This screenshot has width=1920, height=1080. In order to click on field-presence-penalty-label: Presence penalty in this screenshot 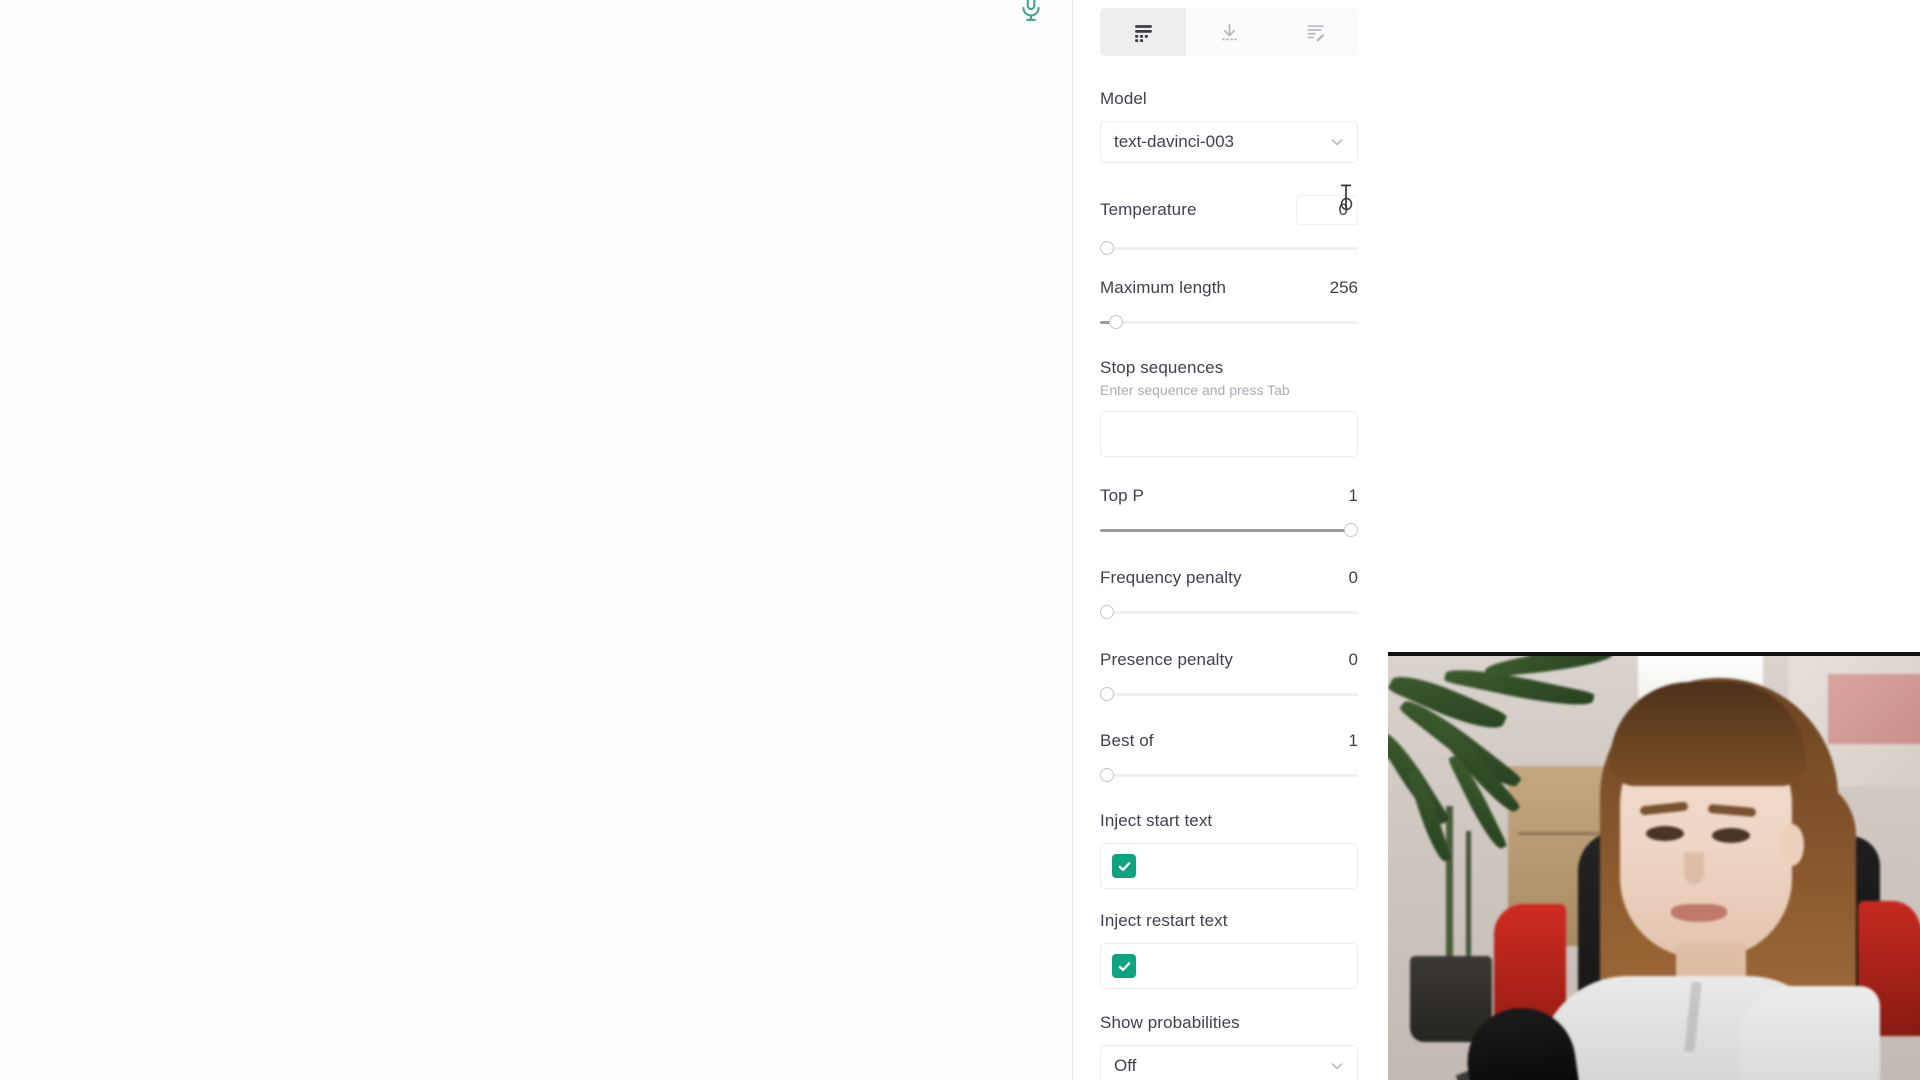, I will do `click(1166, 659)`.